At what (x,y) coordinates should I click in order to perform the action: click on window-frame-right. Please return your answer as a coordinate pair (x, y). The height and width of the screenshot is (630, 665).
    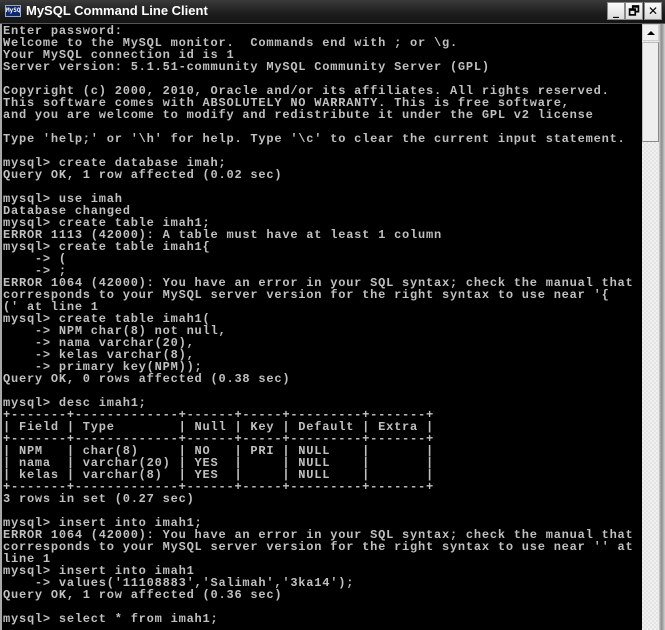
    Looking at the image, I should click on (662, 327).